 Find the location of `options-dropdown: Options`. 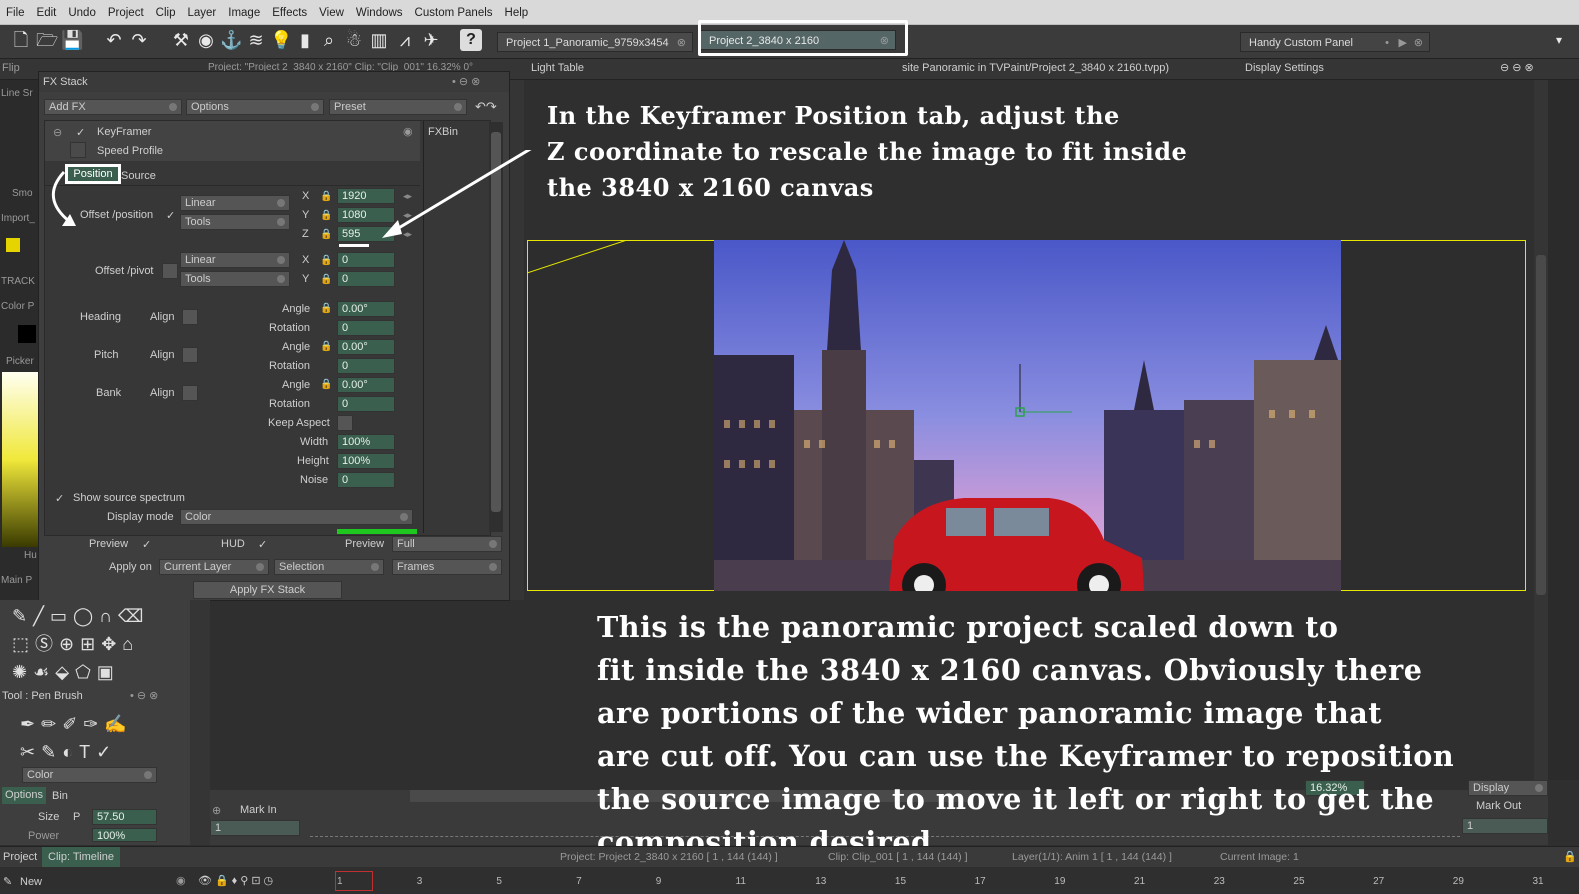

options-dropdown: Options is located at coordinates (255, 107).